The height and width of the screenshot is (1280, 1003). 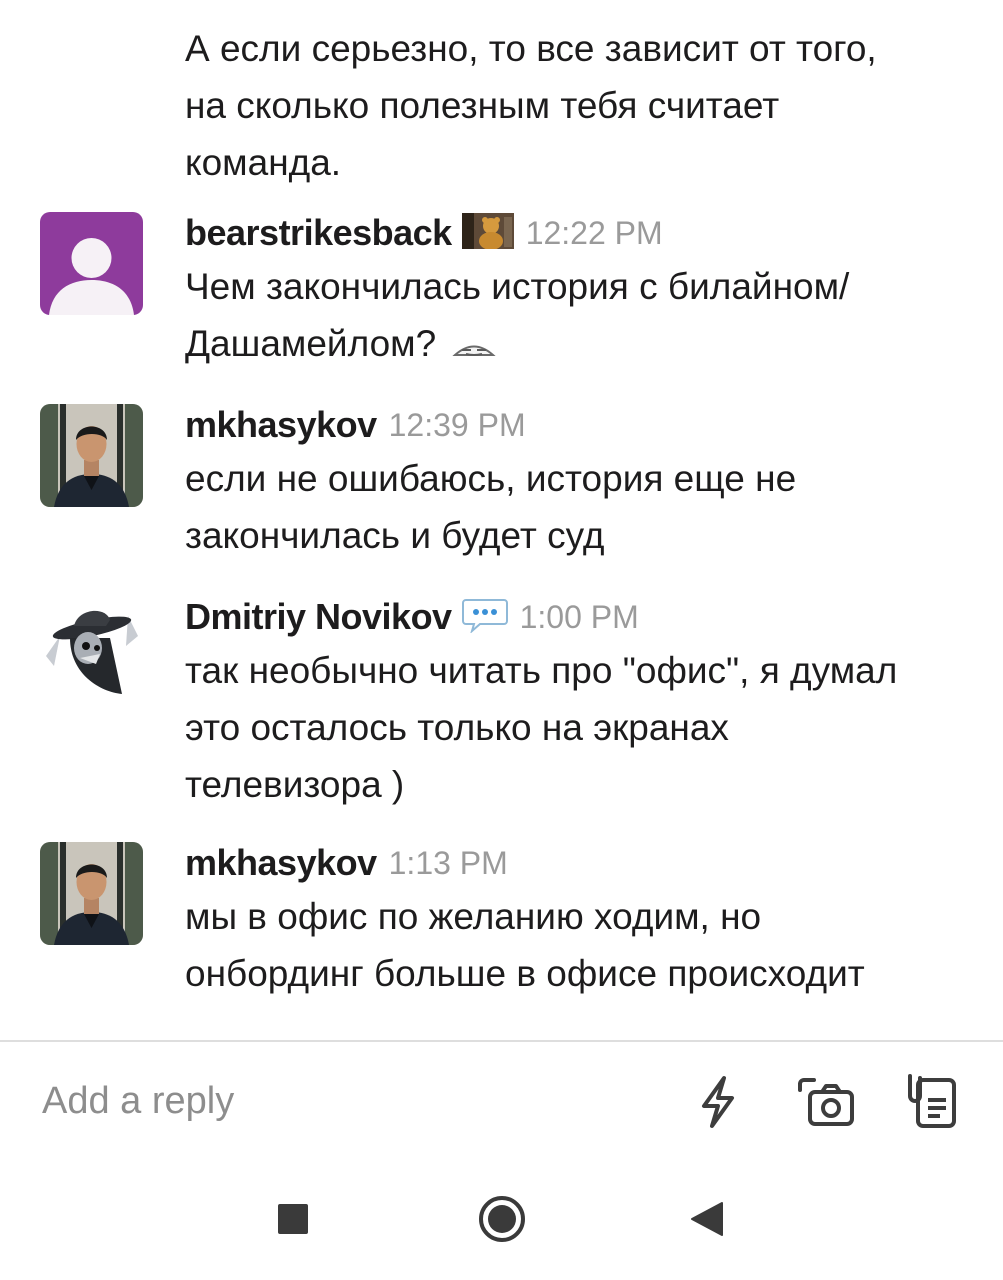 I want to click on message-header: Dmitriy Novikov 1:00 PM, so click(x=580, y=617).